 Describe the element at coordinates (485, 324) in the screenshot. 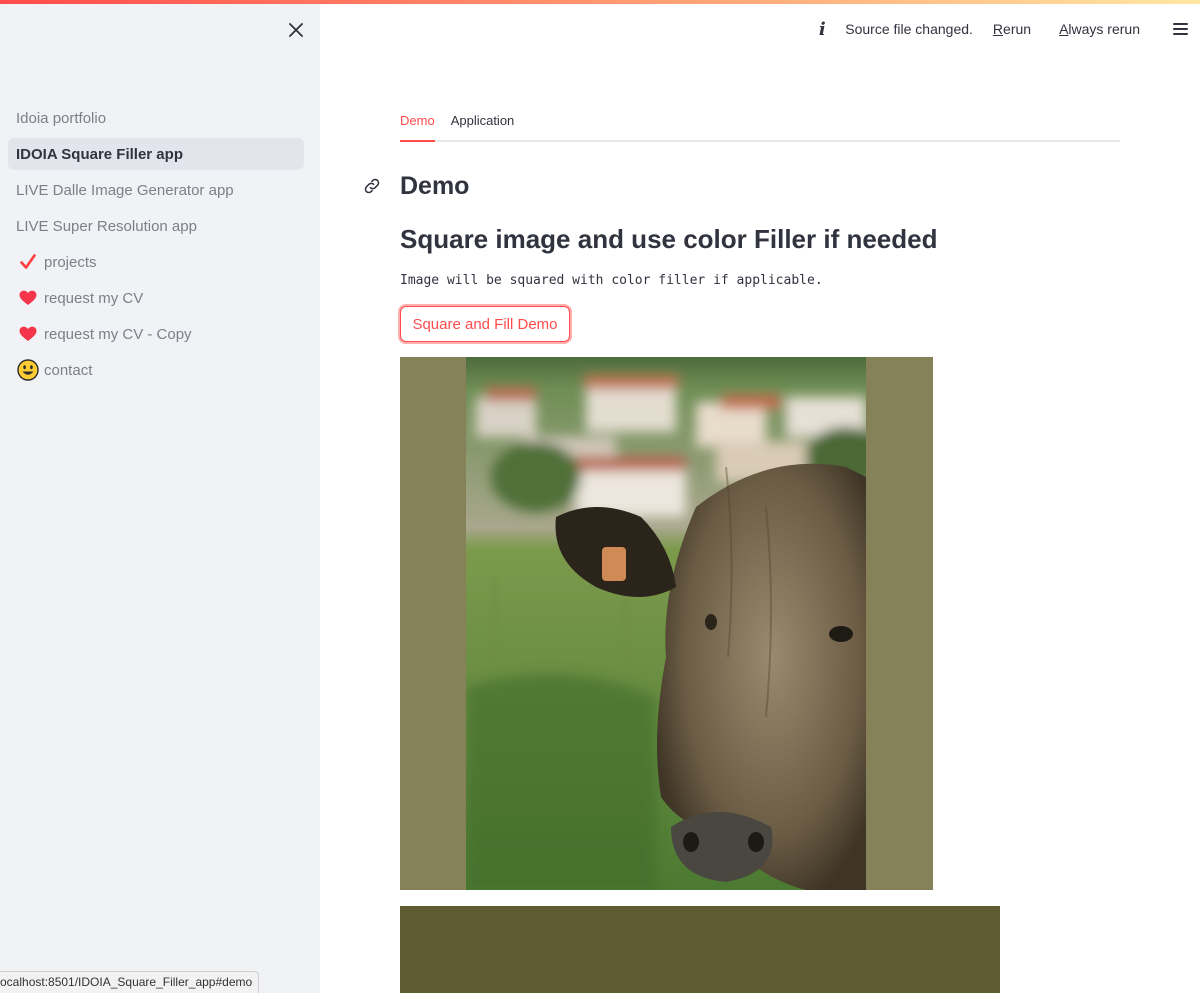

I see `square-and-fill-demo-button: Square and Fill Demo` at that location.